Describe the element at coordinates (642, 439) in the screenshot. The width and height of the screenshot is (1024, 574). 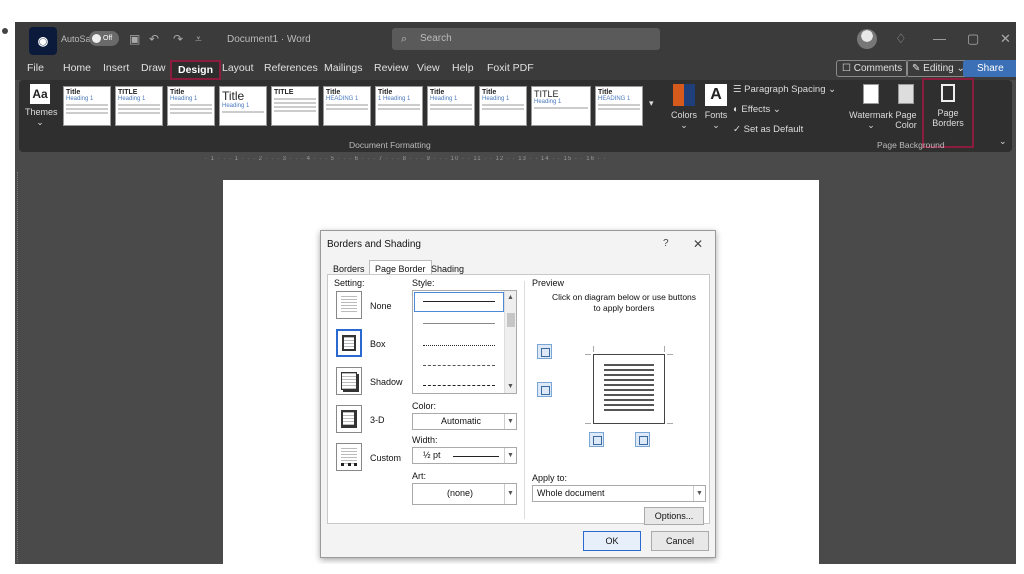
I see `right-border-button` at that location.